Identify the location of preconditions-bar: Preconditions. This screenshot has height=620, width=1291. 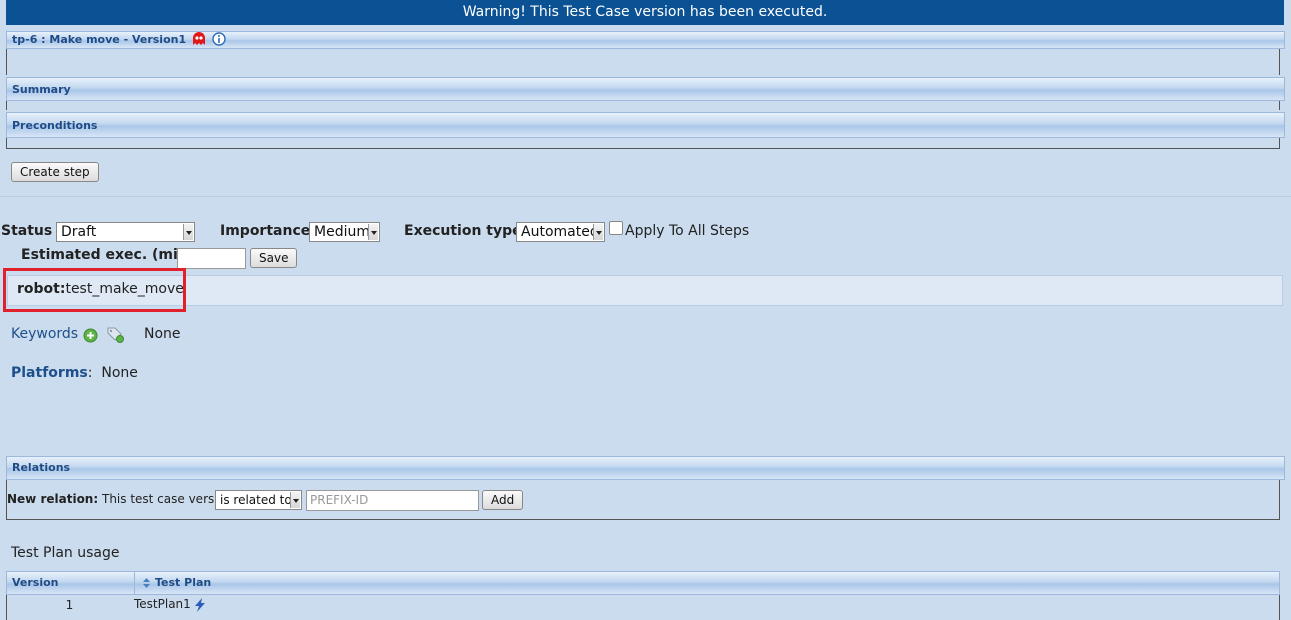
(645, 125).